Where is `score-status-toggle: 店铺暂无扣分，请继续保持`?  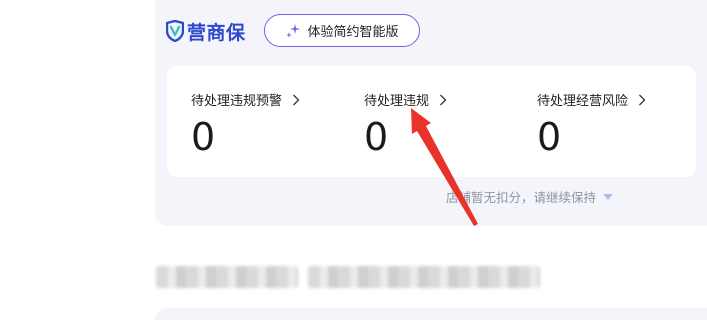
score-status-toggle: 店铺暂无扣分，请继续保持 is located at coordinates (530, 196).